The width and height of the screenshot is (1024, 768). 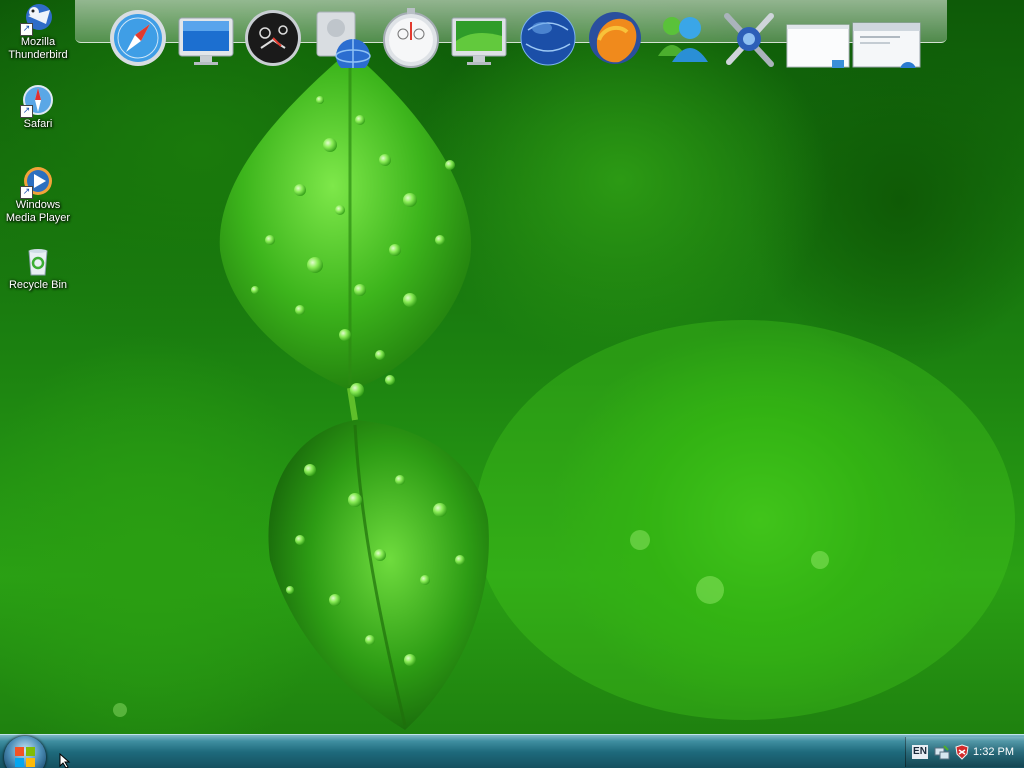 I want to click on clock: 1:32 PM, so click(x=993, y=752).